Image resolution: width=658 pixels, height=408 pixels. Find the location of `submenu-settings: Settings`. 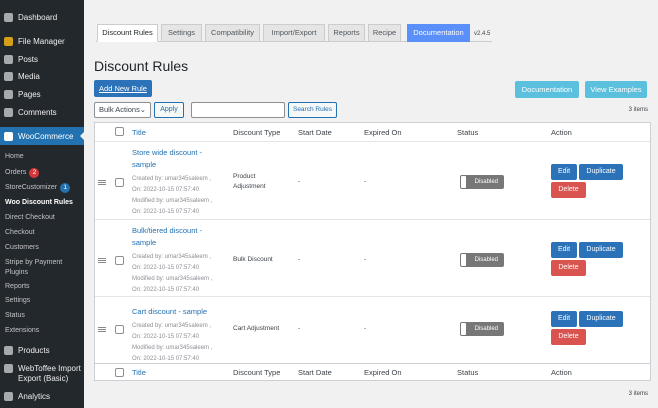

submenu-settings: Settings is located at coordinates (17, 300).